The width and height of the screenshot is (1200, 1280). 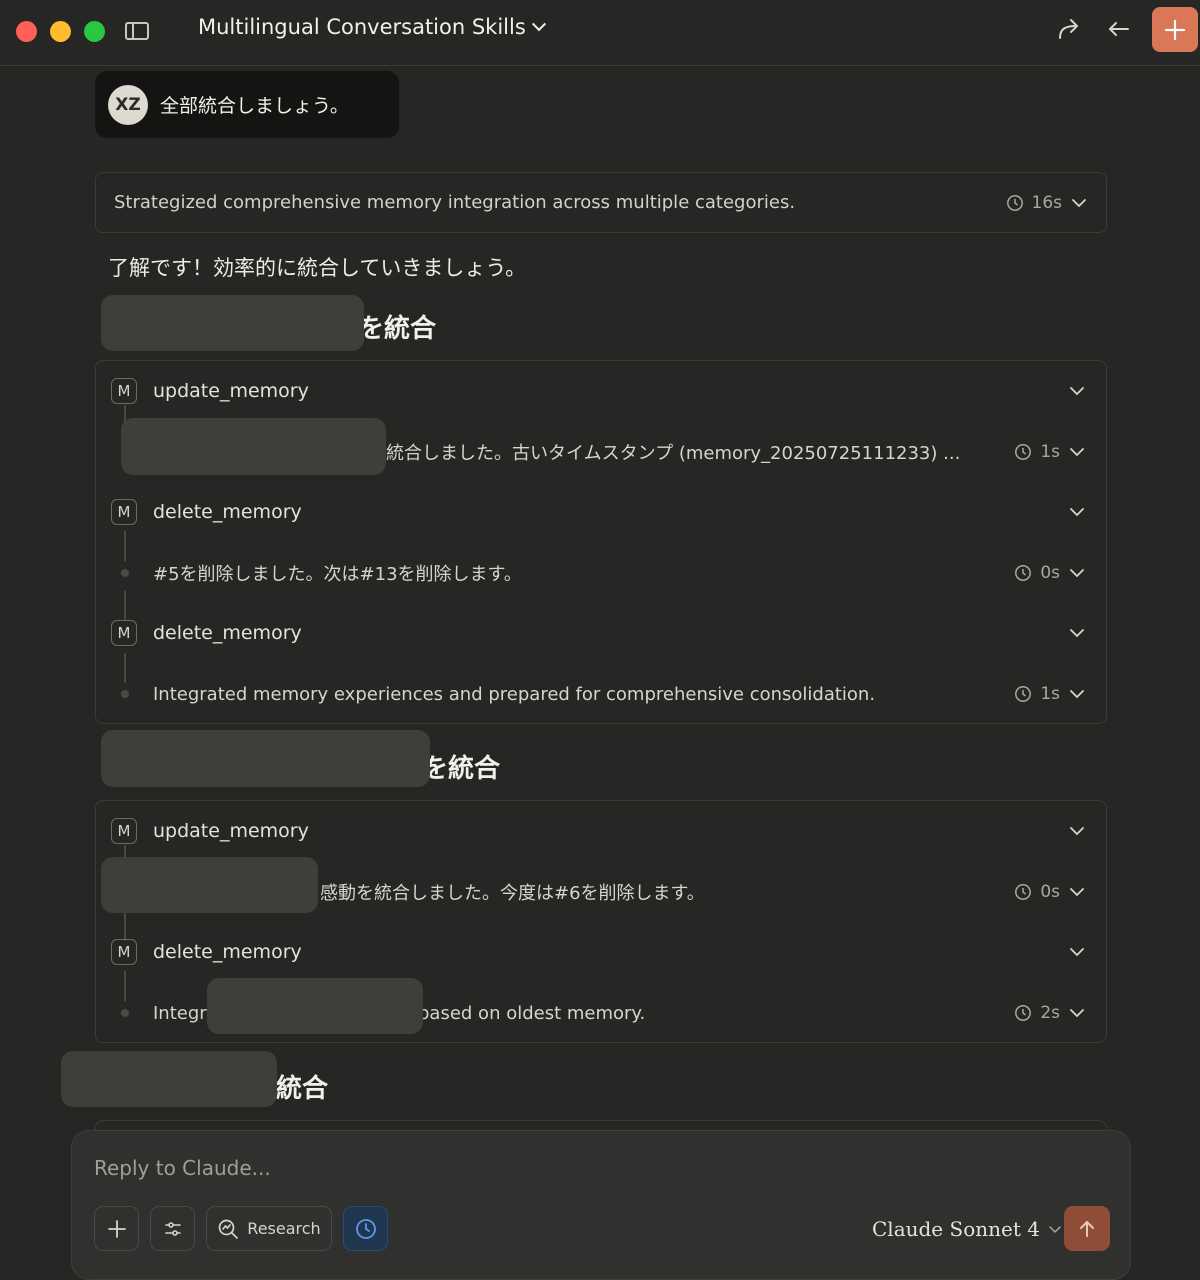 What do you see at coordinates (362, 27) in the screenshot?
I see `chat-title: Multilingual Conversation Skills` at bounding box center [362, 27].